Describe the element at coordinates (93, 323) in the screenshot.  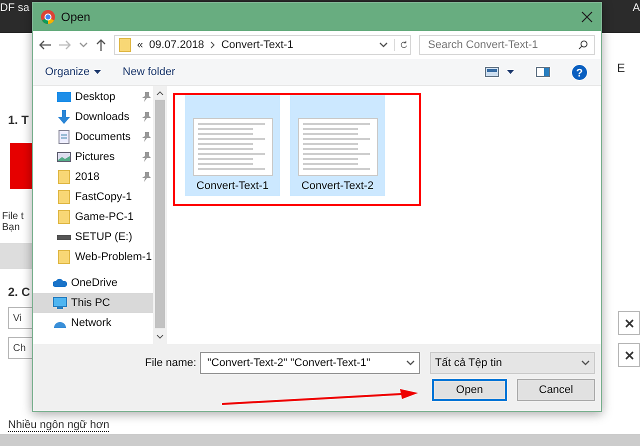
I see `sidebar-item: Network` at that location.